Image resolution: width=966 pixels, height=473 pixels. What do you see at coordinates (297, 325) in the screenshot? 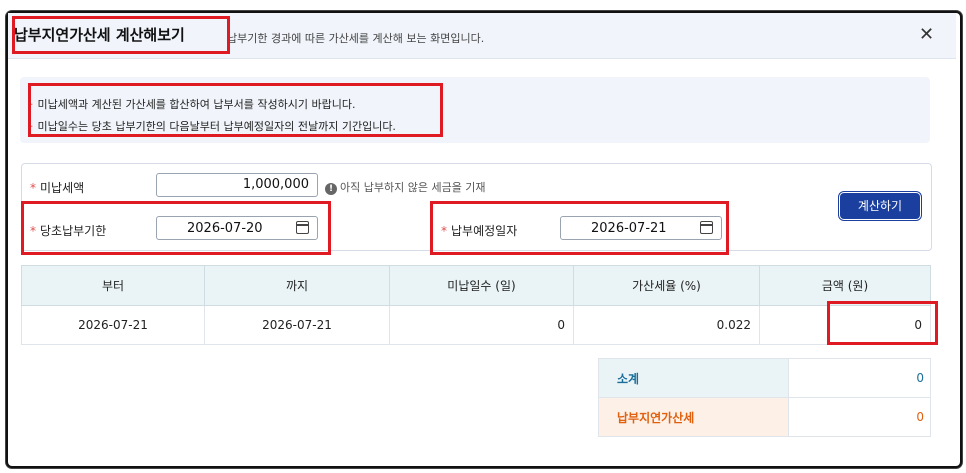
I see `cell-to: 2026-07-21` at bounding box center [297, 325].